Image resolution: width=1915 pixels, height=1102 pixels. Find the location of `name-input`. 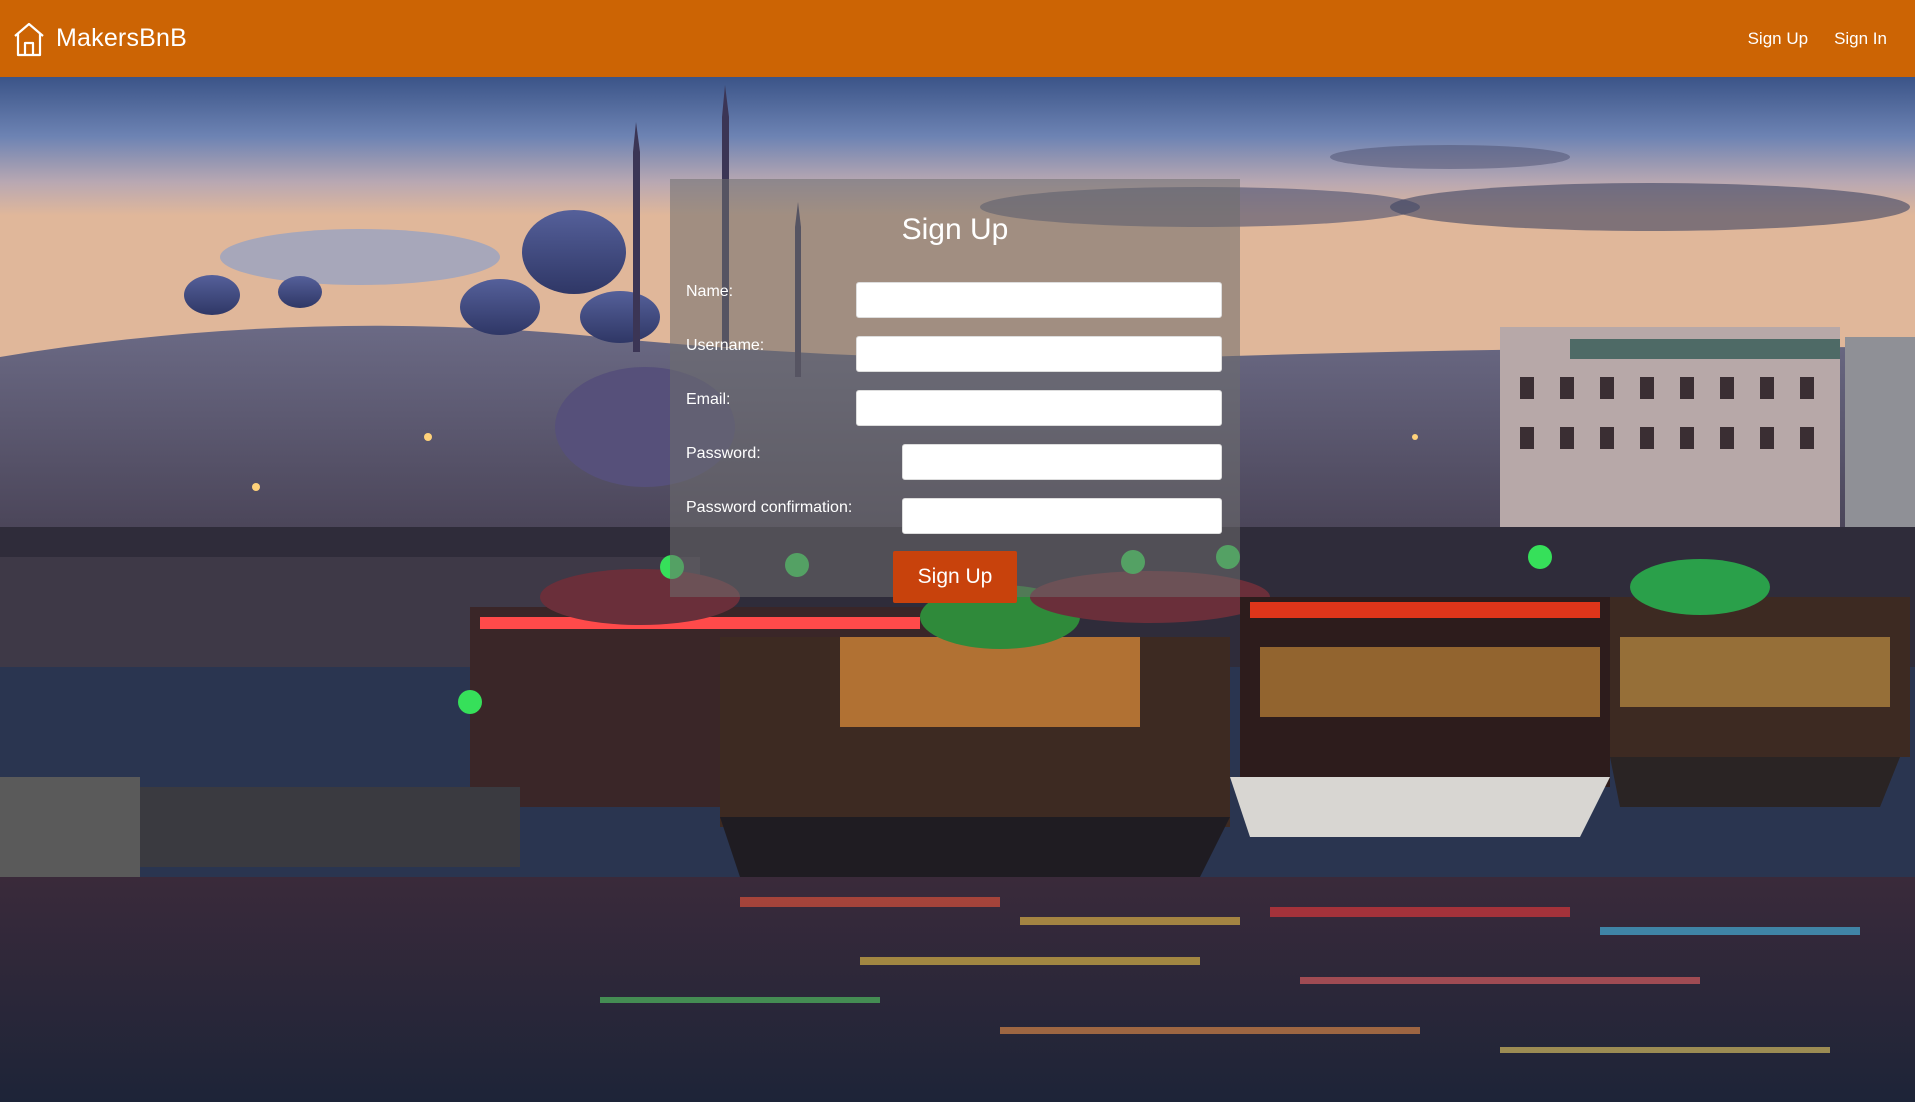

name-input is located at coordinates (1039, 300).